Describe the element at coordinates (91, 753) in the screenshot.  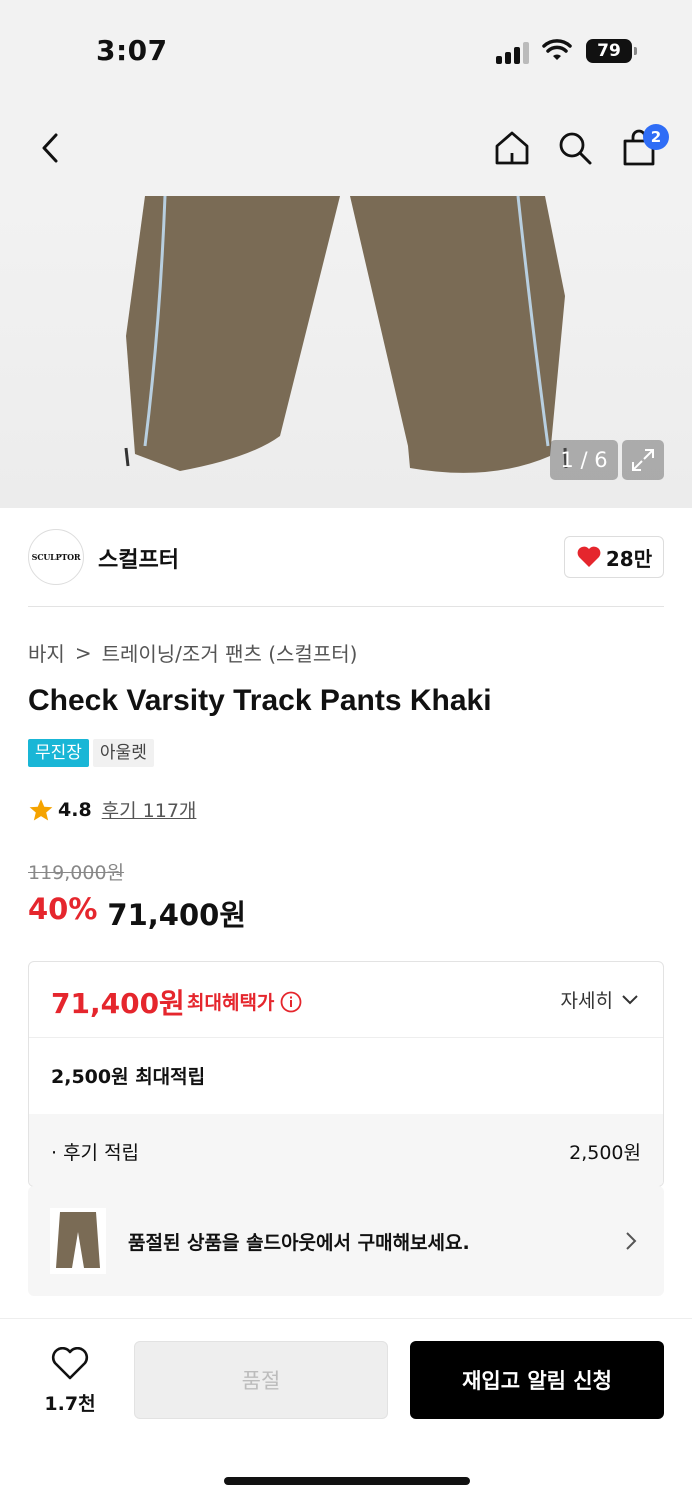
I see `product-tags: 무진장 아울렛` at that location.